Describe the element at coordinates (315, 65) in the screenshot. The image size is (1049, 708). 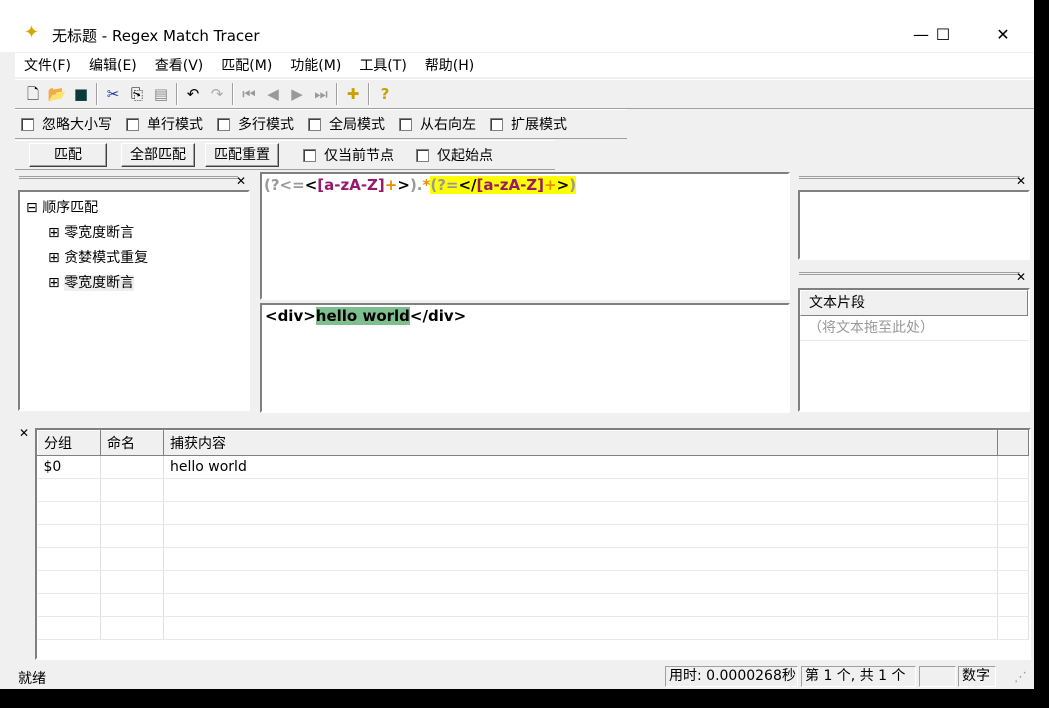
I see `menu-function: 功能(M)` at that location.